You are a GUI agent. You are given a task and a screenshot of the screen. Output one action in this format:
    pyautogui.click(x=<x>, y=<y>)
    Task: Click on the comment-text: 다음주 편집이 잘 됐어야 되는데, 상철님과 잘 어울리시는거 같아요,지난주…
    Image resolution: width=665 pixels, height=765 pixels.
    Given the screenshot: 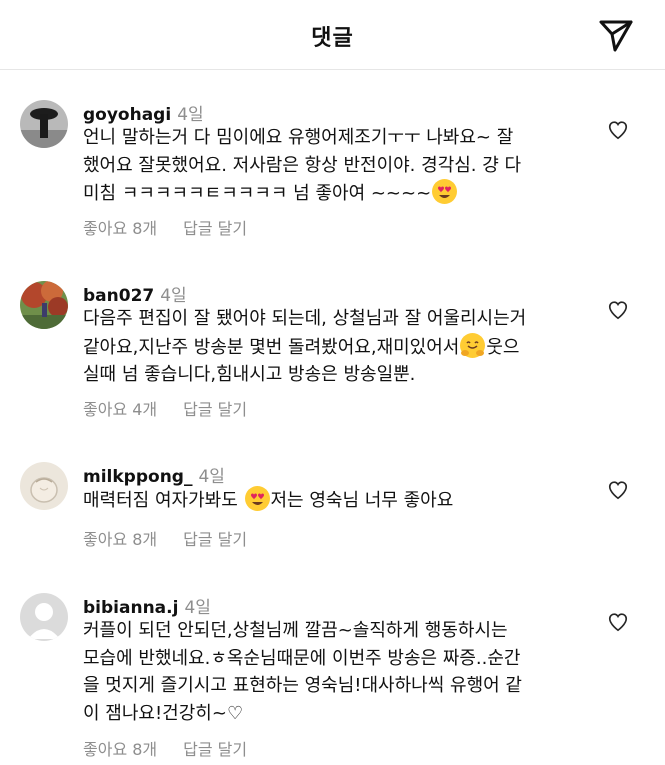 What is the action you would take?
    pyautogui.click(x=335, y=347)
    